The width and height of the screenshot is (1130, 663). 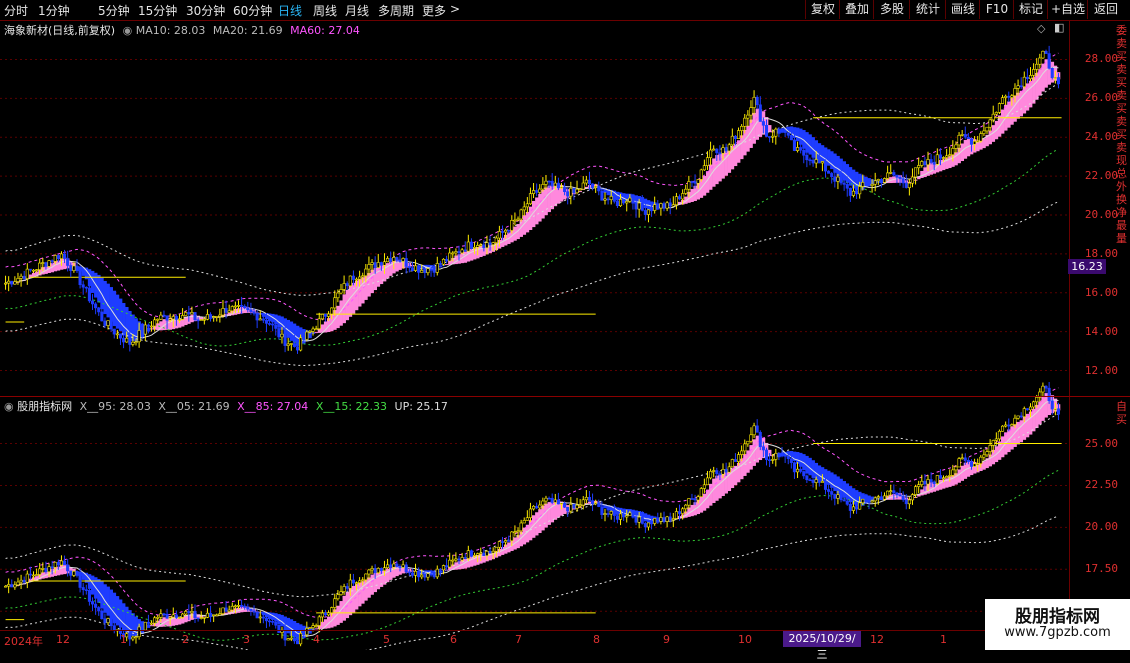 What do you see at coordinates (1121, 413) in the screenshot?
I see `sub-side-text: 自买` at bounding box center [1121, 413].